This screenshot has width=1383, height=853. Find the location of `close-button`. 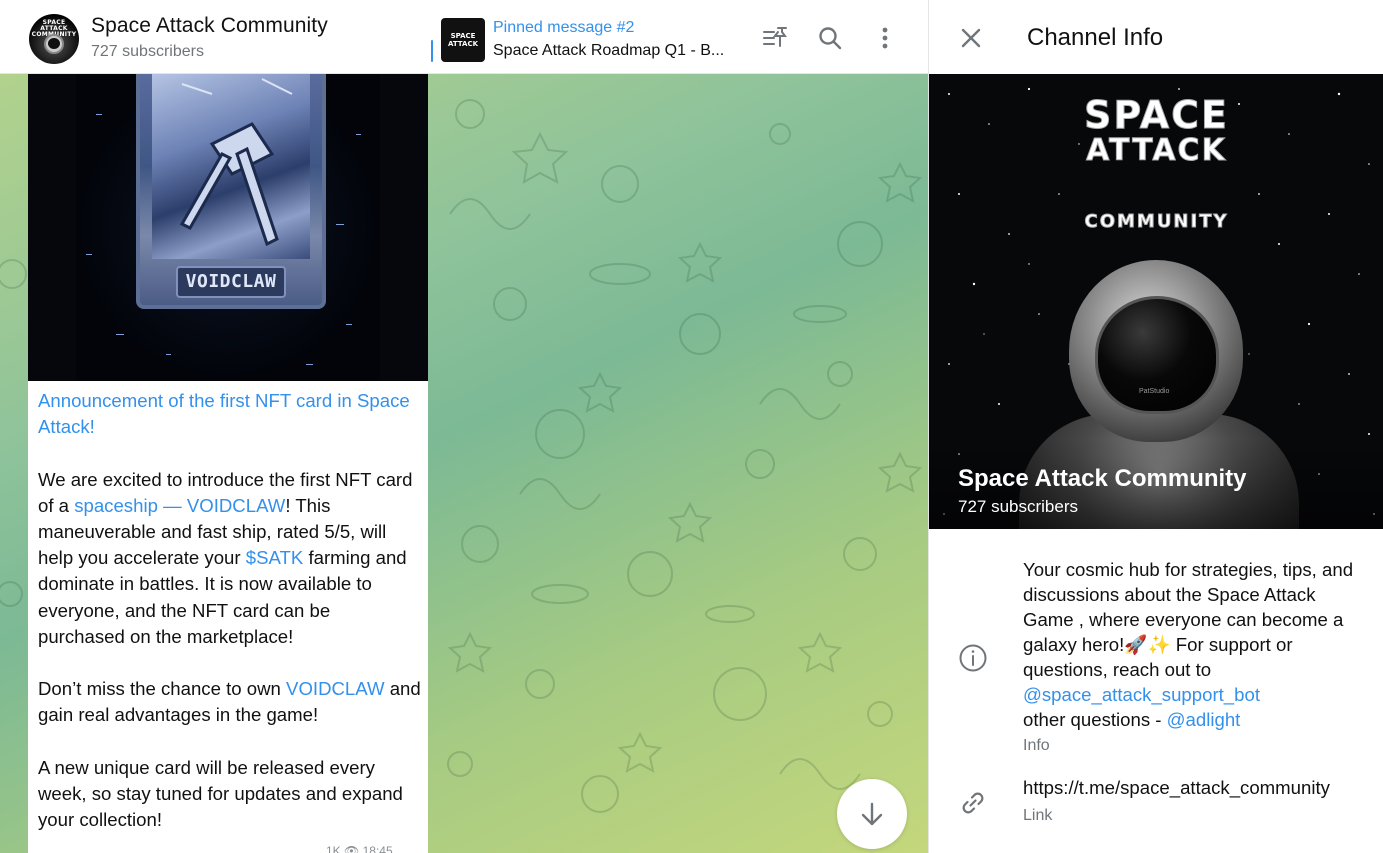

close-button is located at coordinates (971, 38).